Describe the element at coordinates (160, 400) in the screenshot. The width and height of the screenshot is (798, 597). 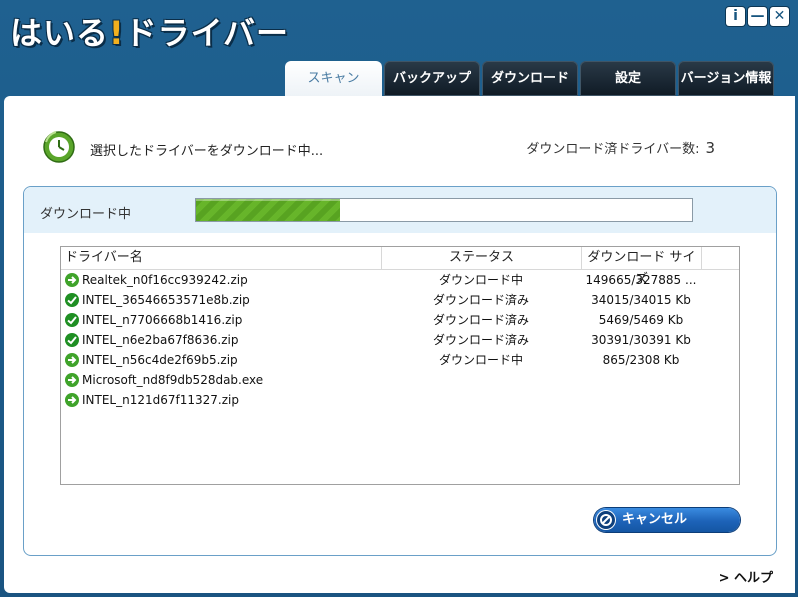
I see `driver-name: INTEL_n121d67f11327.zip` at that location.